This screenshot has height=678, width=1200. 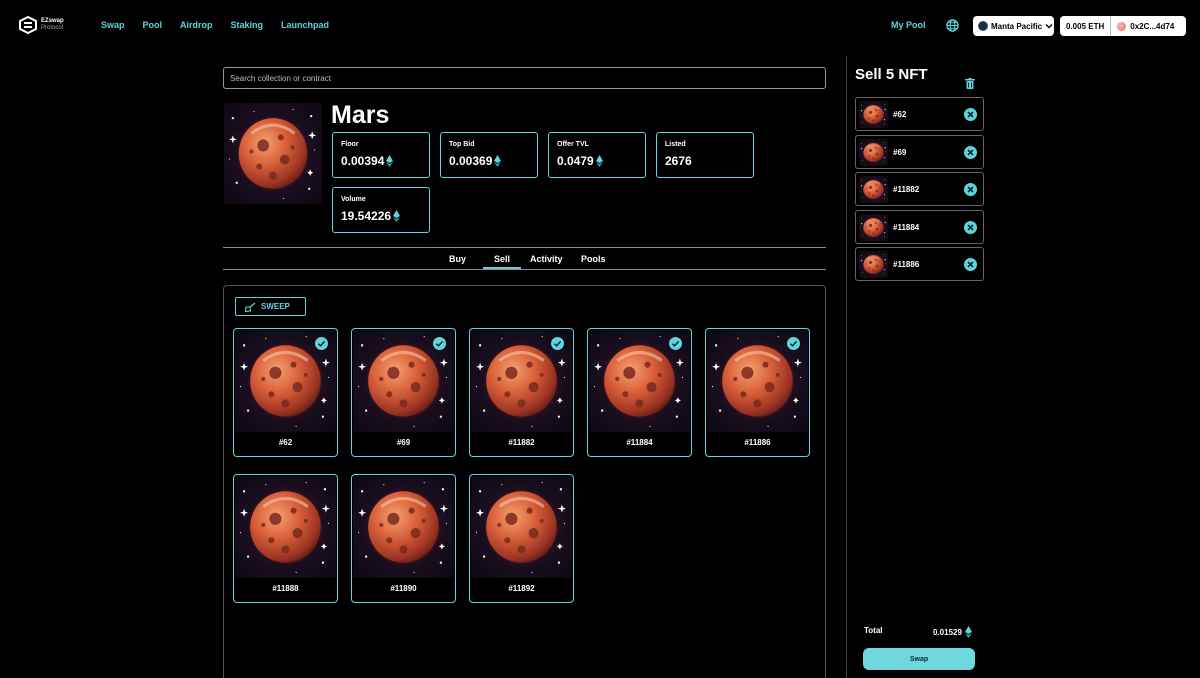 I want to click on stat-listed: Listed 2676, so click(x=705, y=155).